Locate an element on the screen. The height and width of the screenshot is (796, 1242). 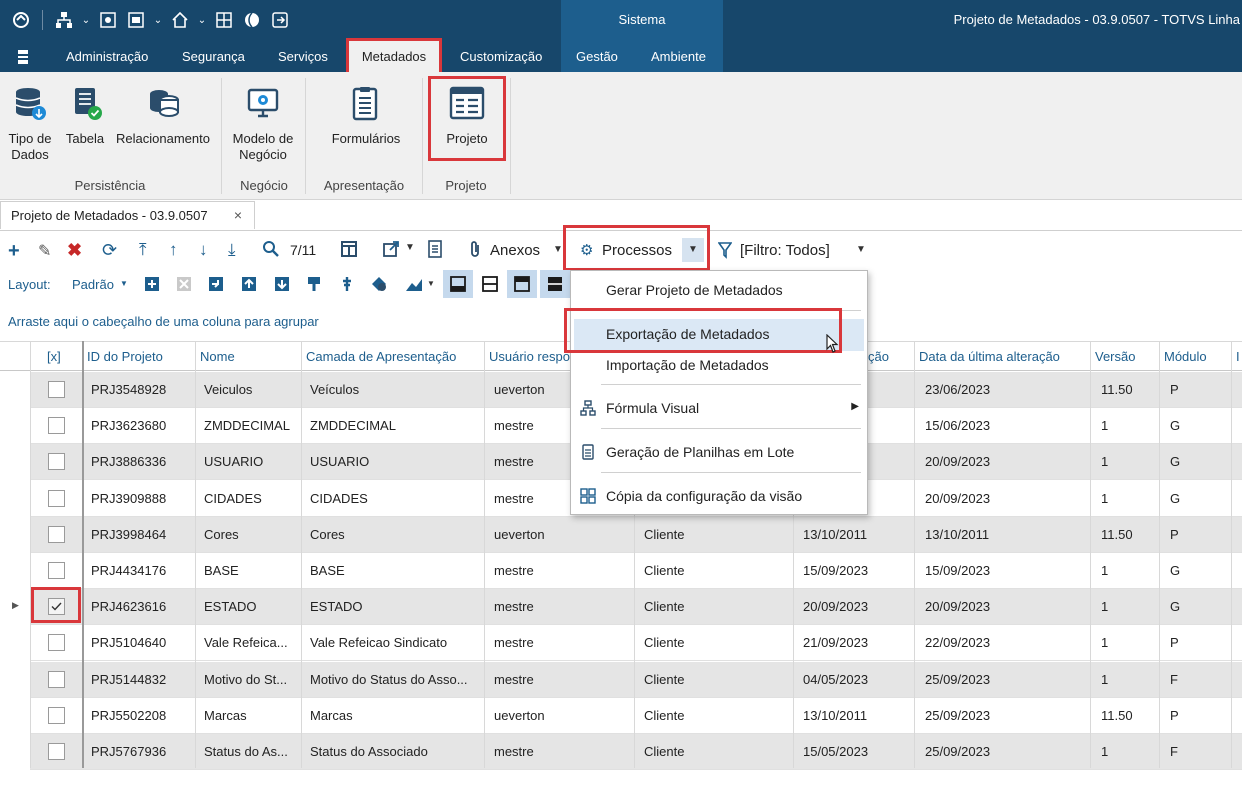
upload-layout-icon is located at coordinates (249, 286).